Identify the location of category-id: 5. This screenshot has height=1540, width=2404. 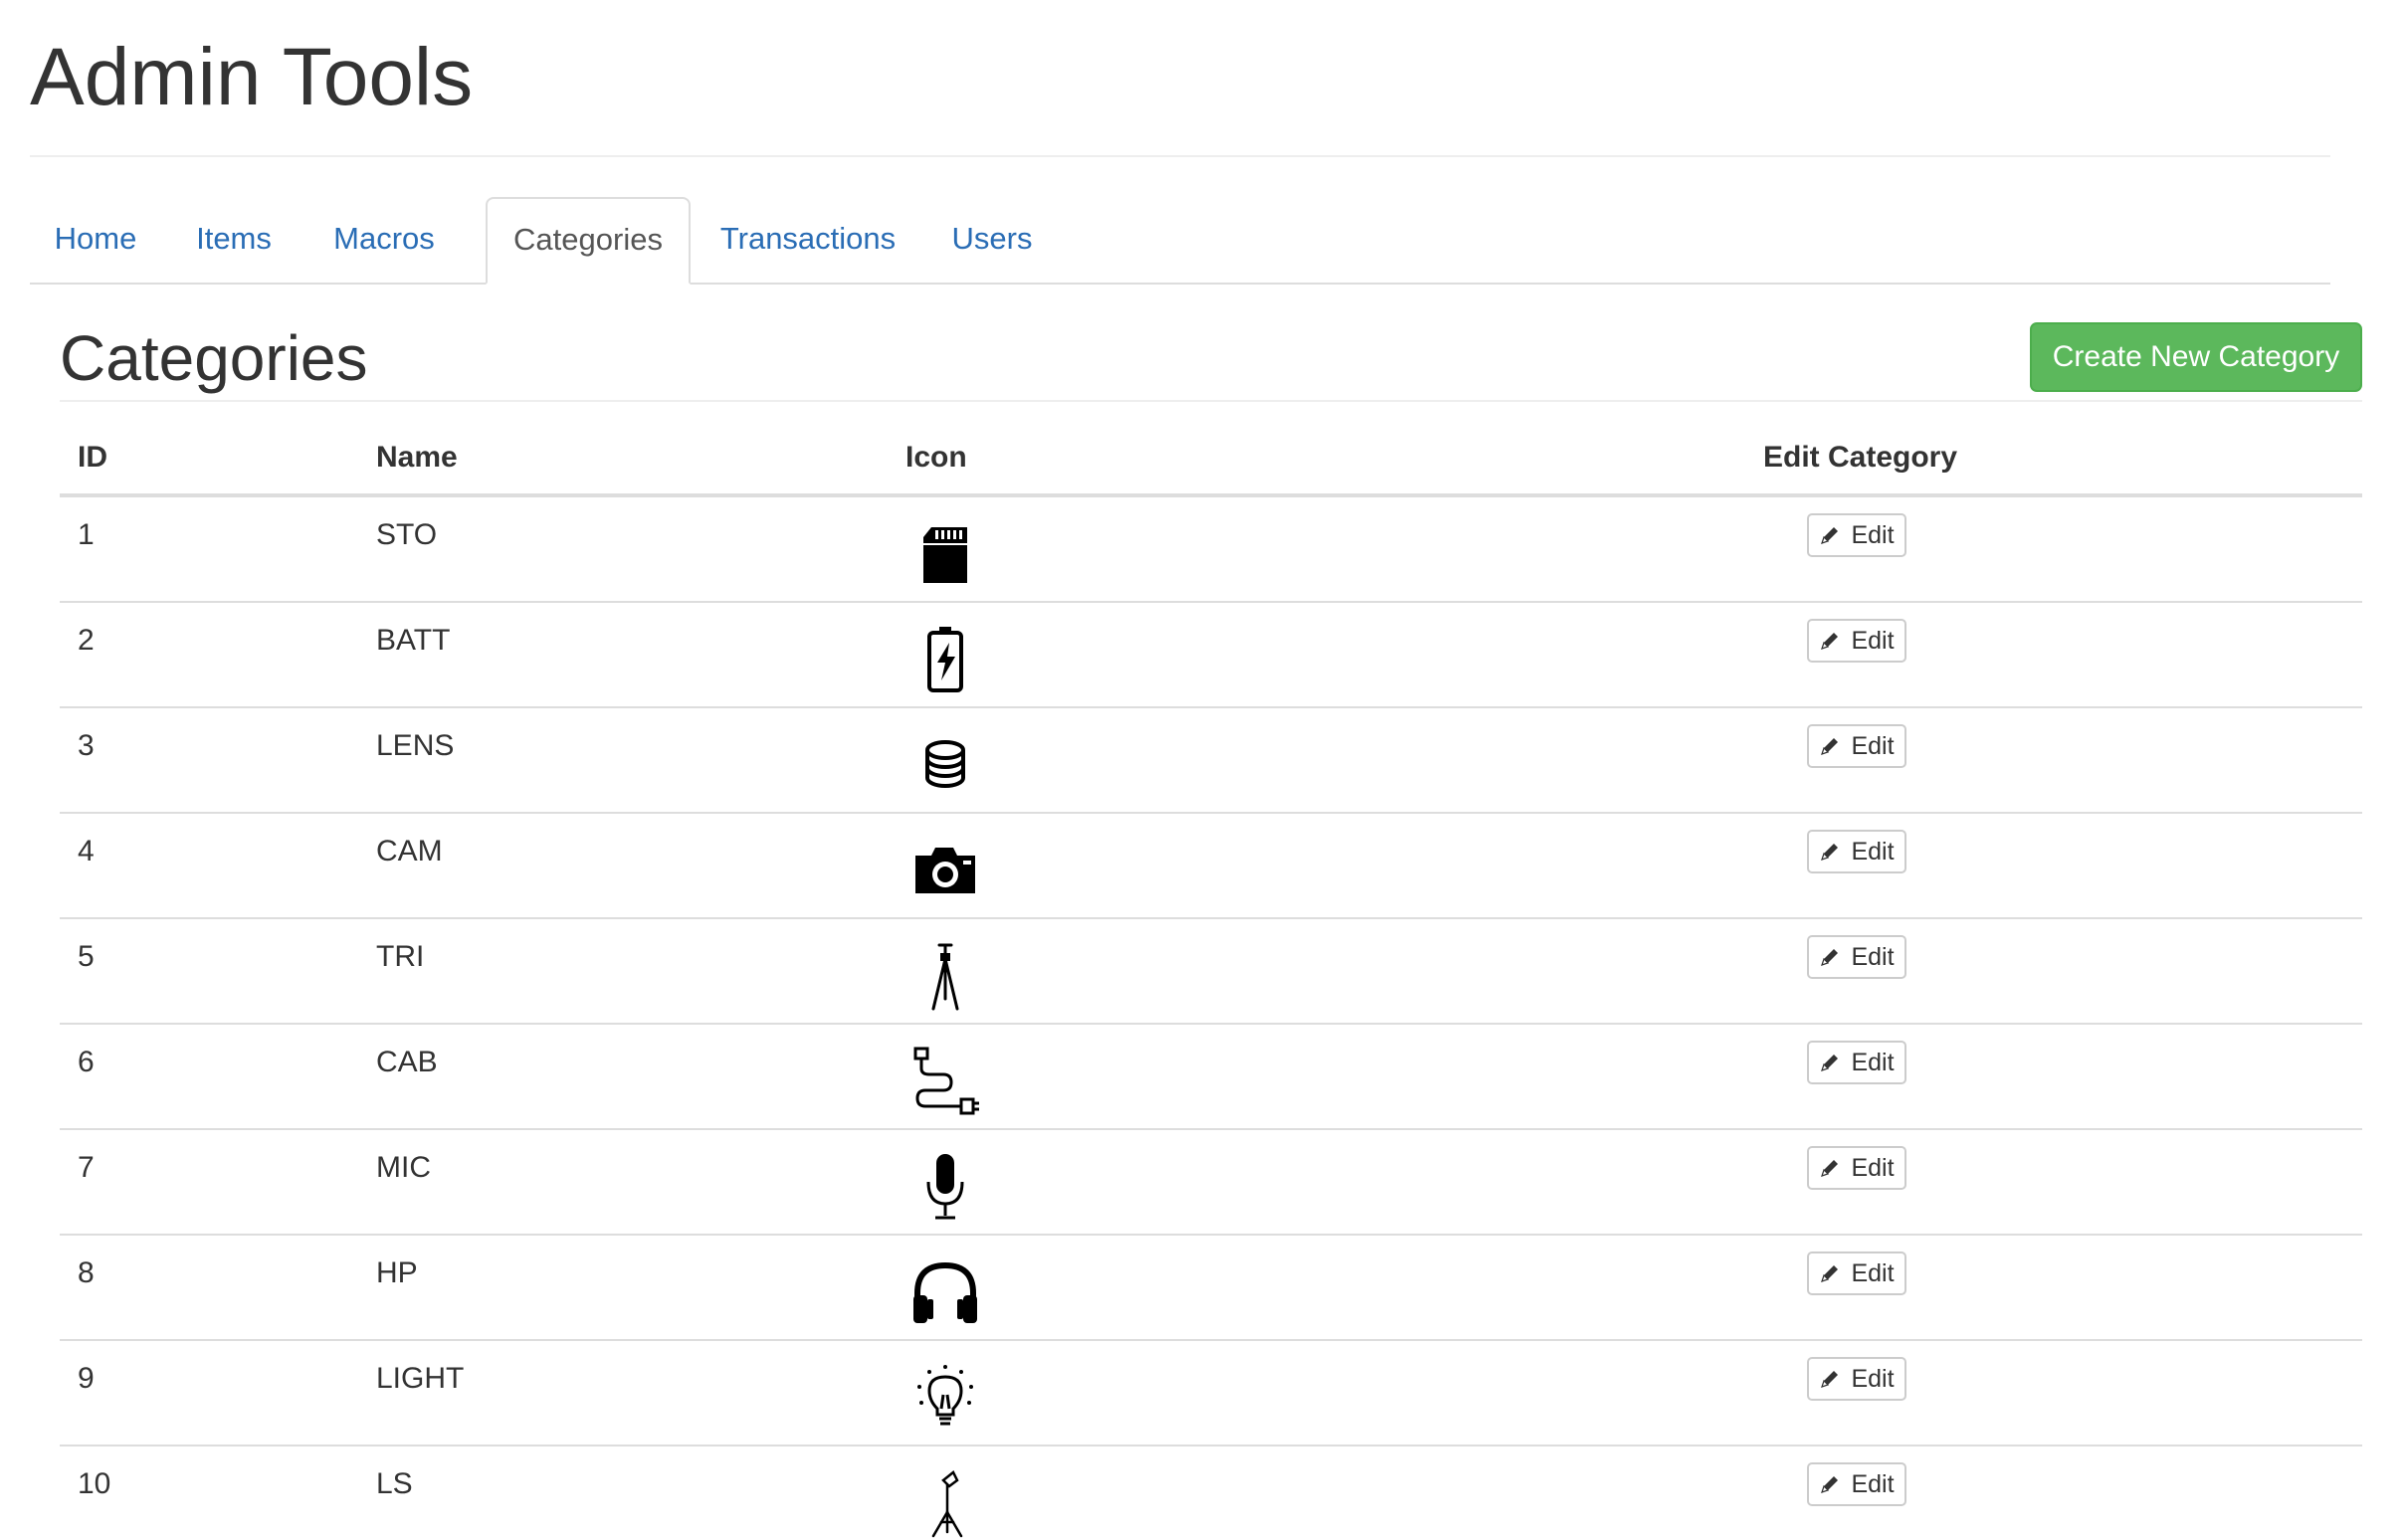
(86, 956).